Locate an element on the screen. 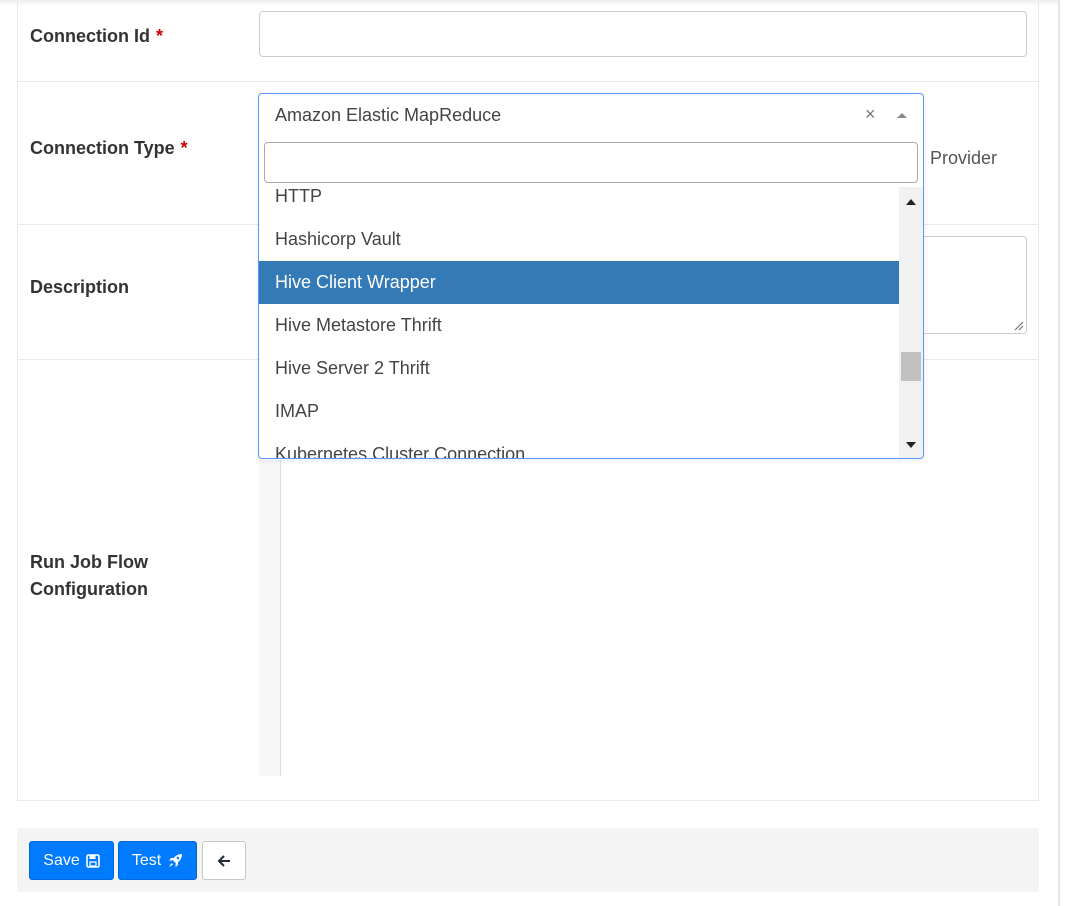  form-actions-bar: Save Test is located at coordinates (528, 860).